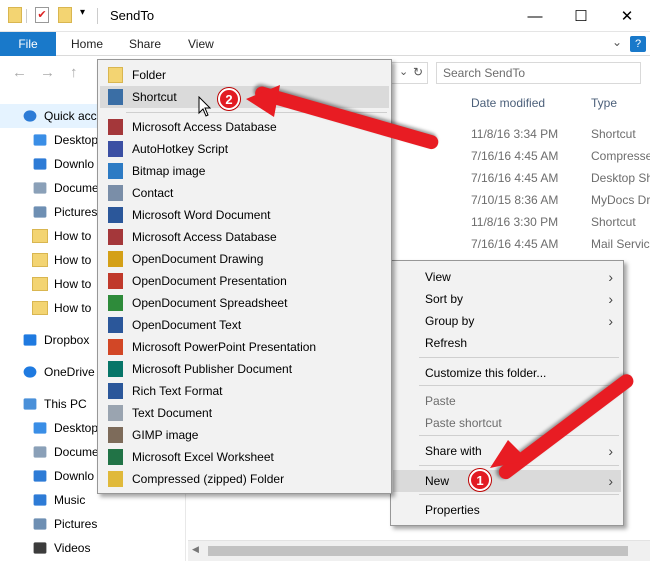 Image resolution: width=650 pixels, height=561 pixels. Describe the element at coordinates (244, 97) in the screenshot. I see `new-menu-item: Shortcut` at that location.